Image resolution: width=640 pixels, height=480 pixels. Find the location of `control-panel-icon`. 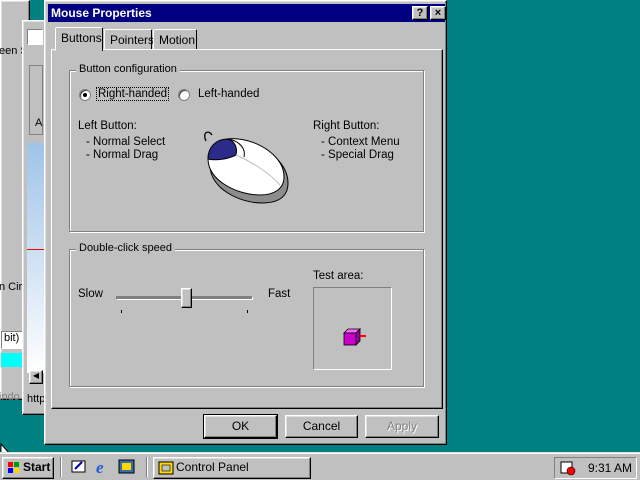

control-panel-icon is located at coordinates (166, 468).